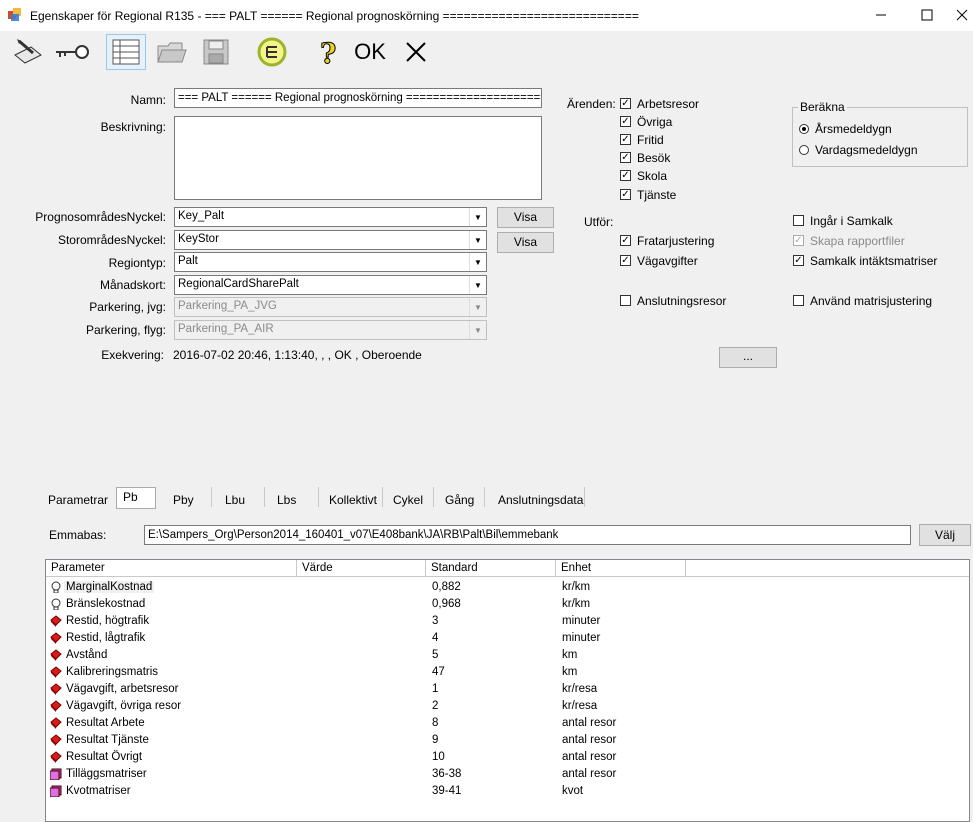 The width and height of the screenshot is (973, 822). Describe the element at coordinates (353, 500) in the screenshot. I see `tab-kollektivt: Kollektivt` at that location.